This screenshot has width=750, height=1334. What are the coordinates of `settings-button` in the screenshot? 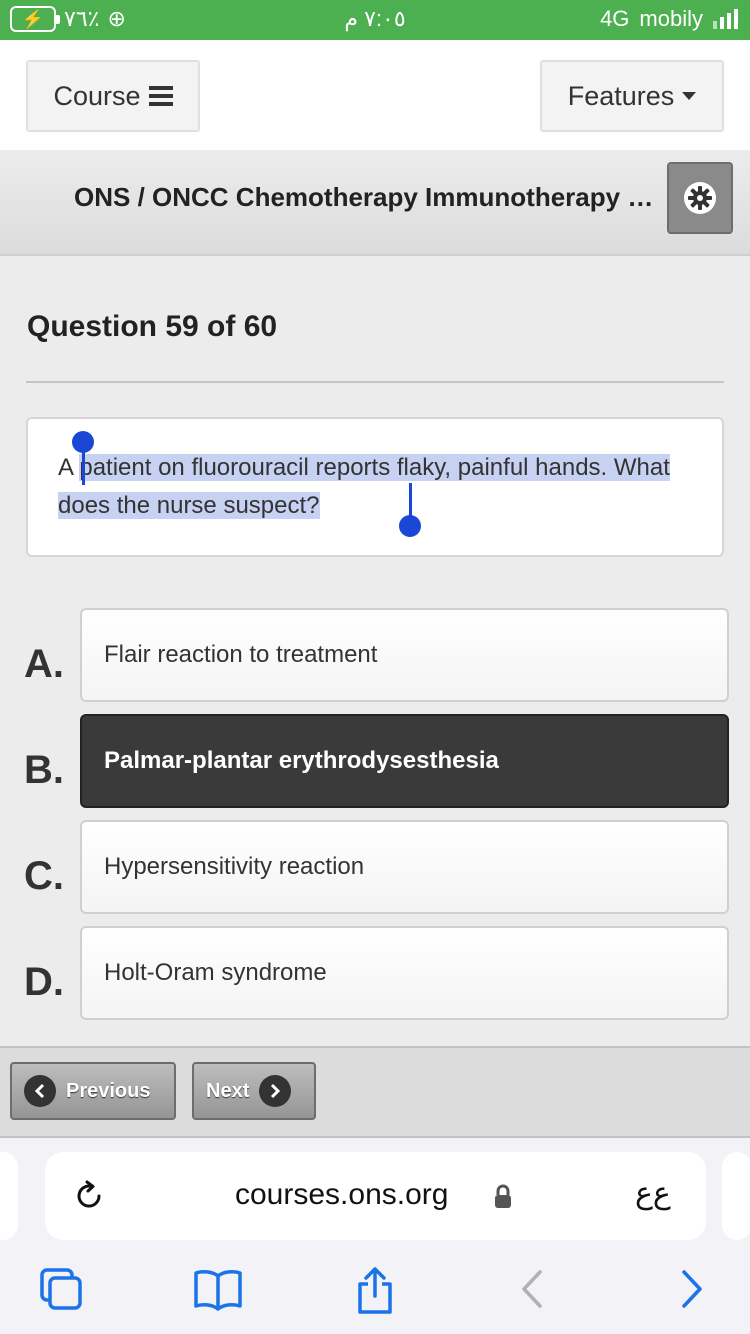 It's located at (700, 198).